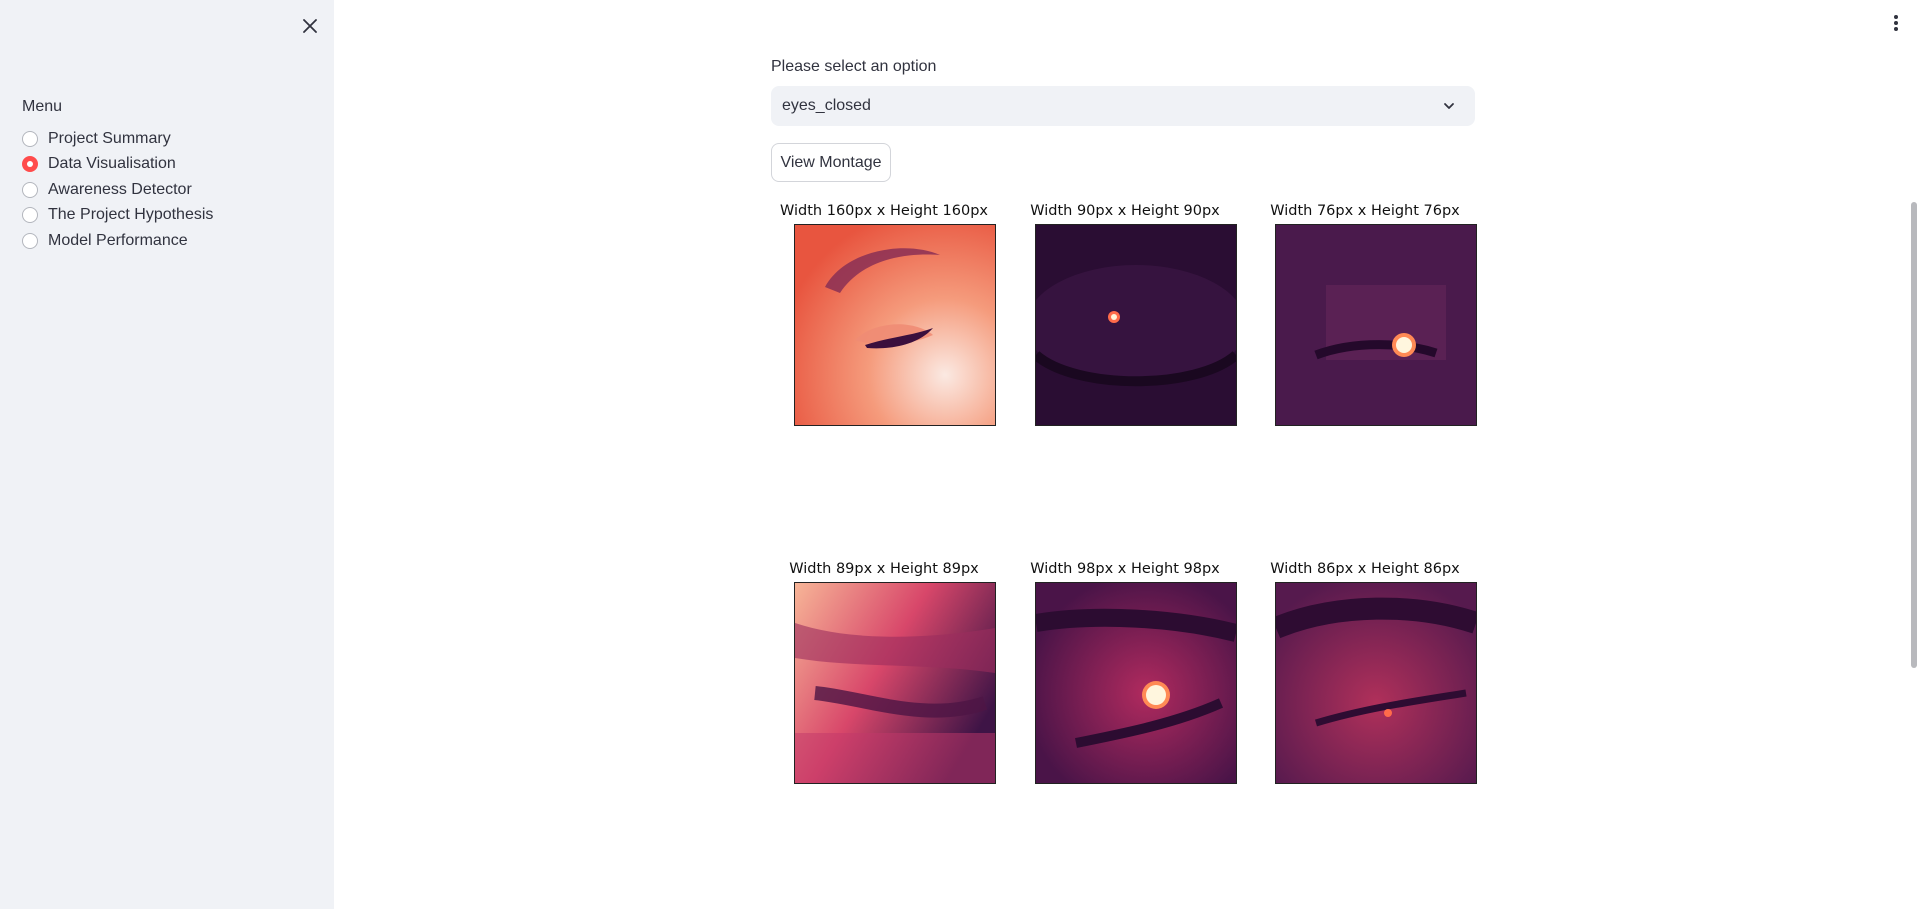  I want to click on scrollbar, so click(1914, 435).